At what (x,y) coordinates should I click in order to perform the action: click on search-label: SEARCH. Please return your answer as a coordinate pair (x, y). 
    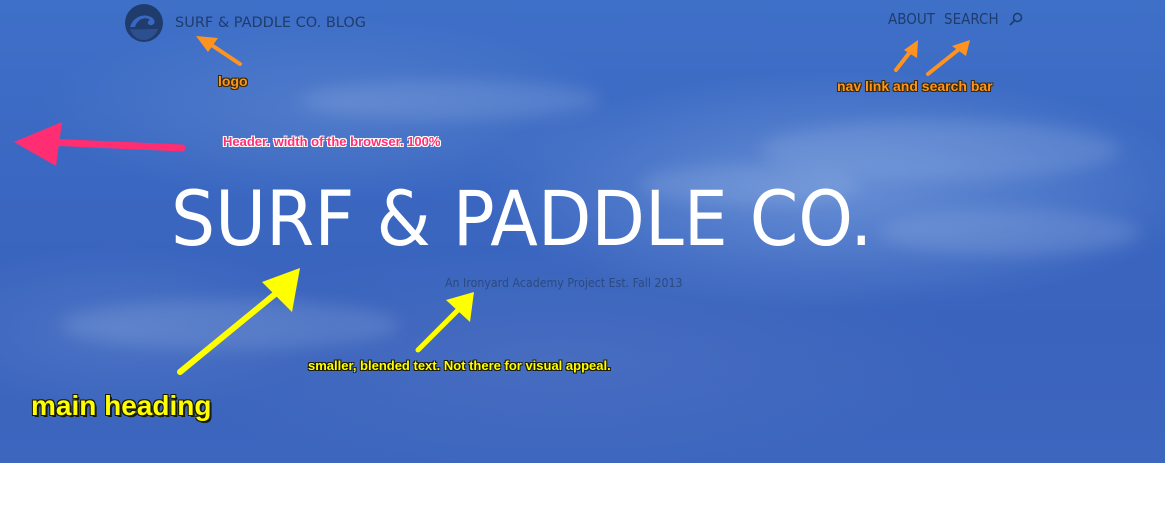
    Looking at the image, I should click on (971, 19).